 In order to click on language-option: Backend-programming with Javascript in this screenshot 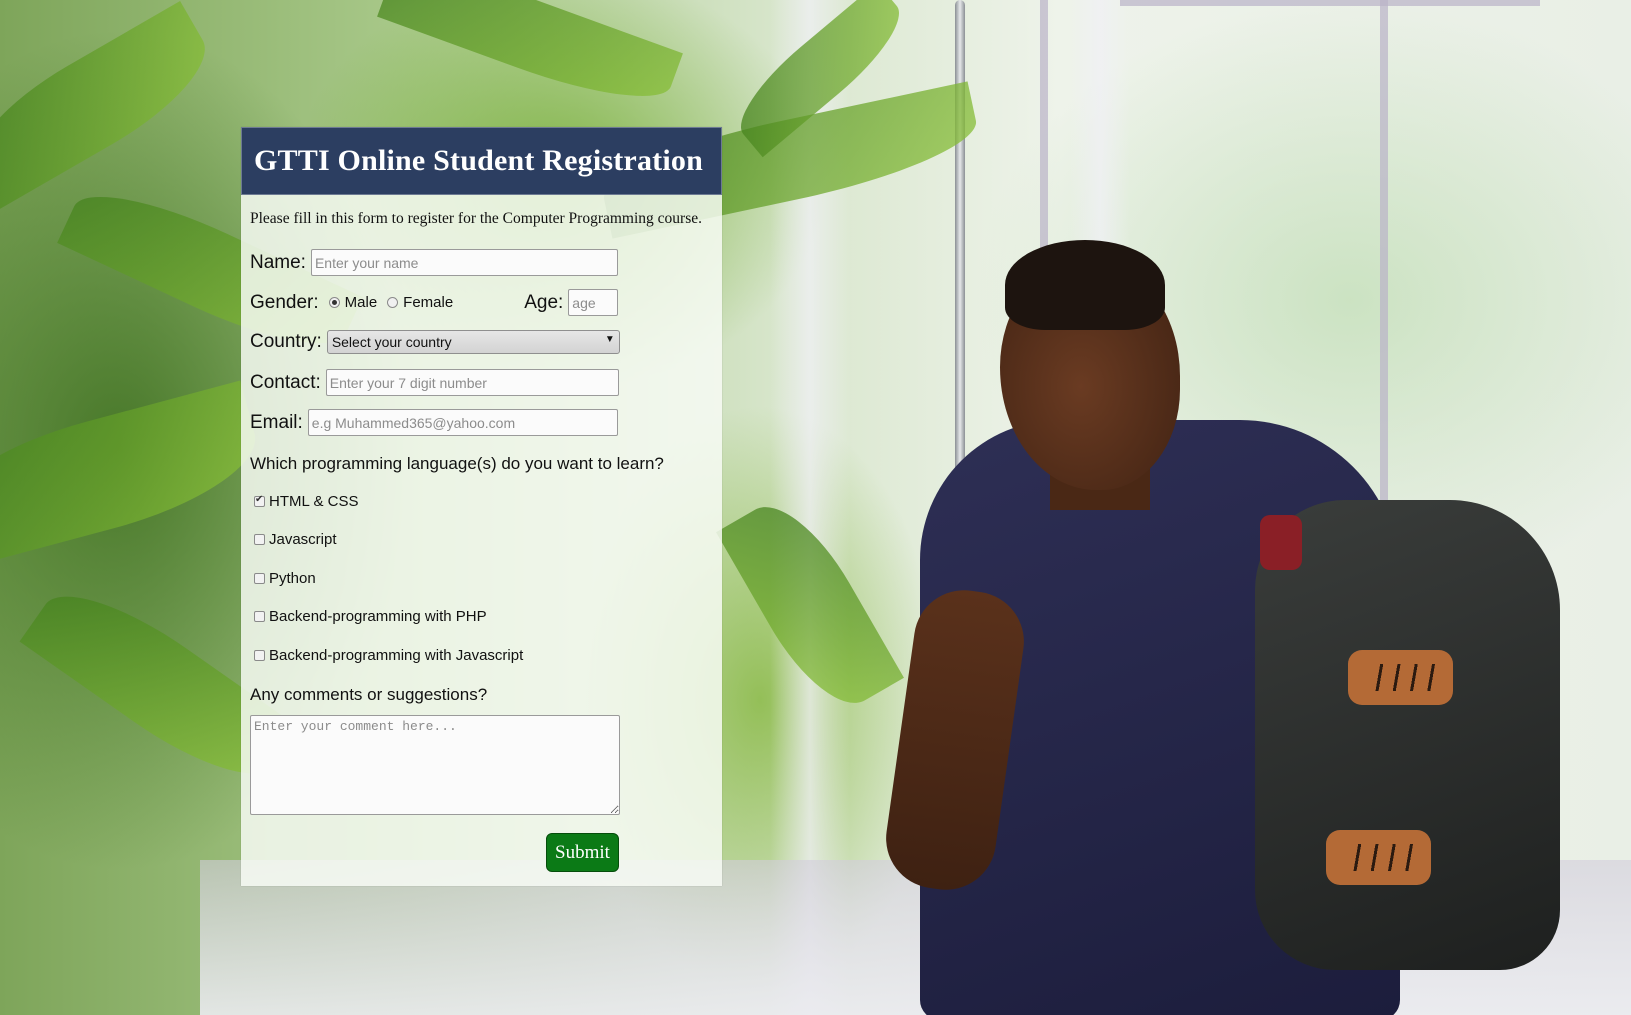, I will do `click(388, 655)`.